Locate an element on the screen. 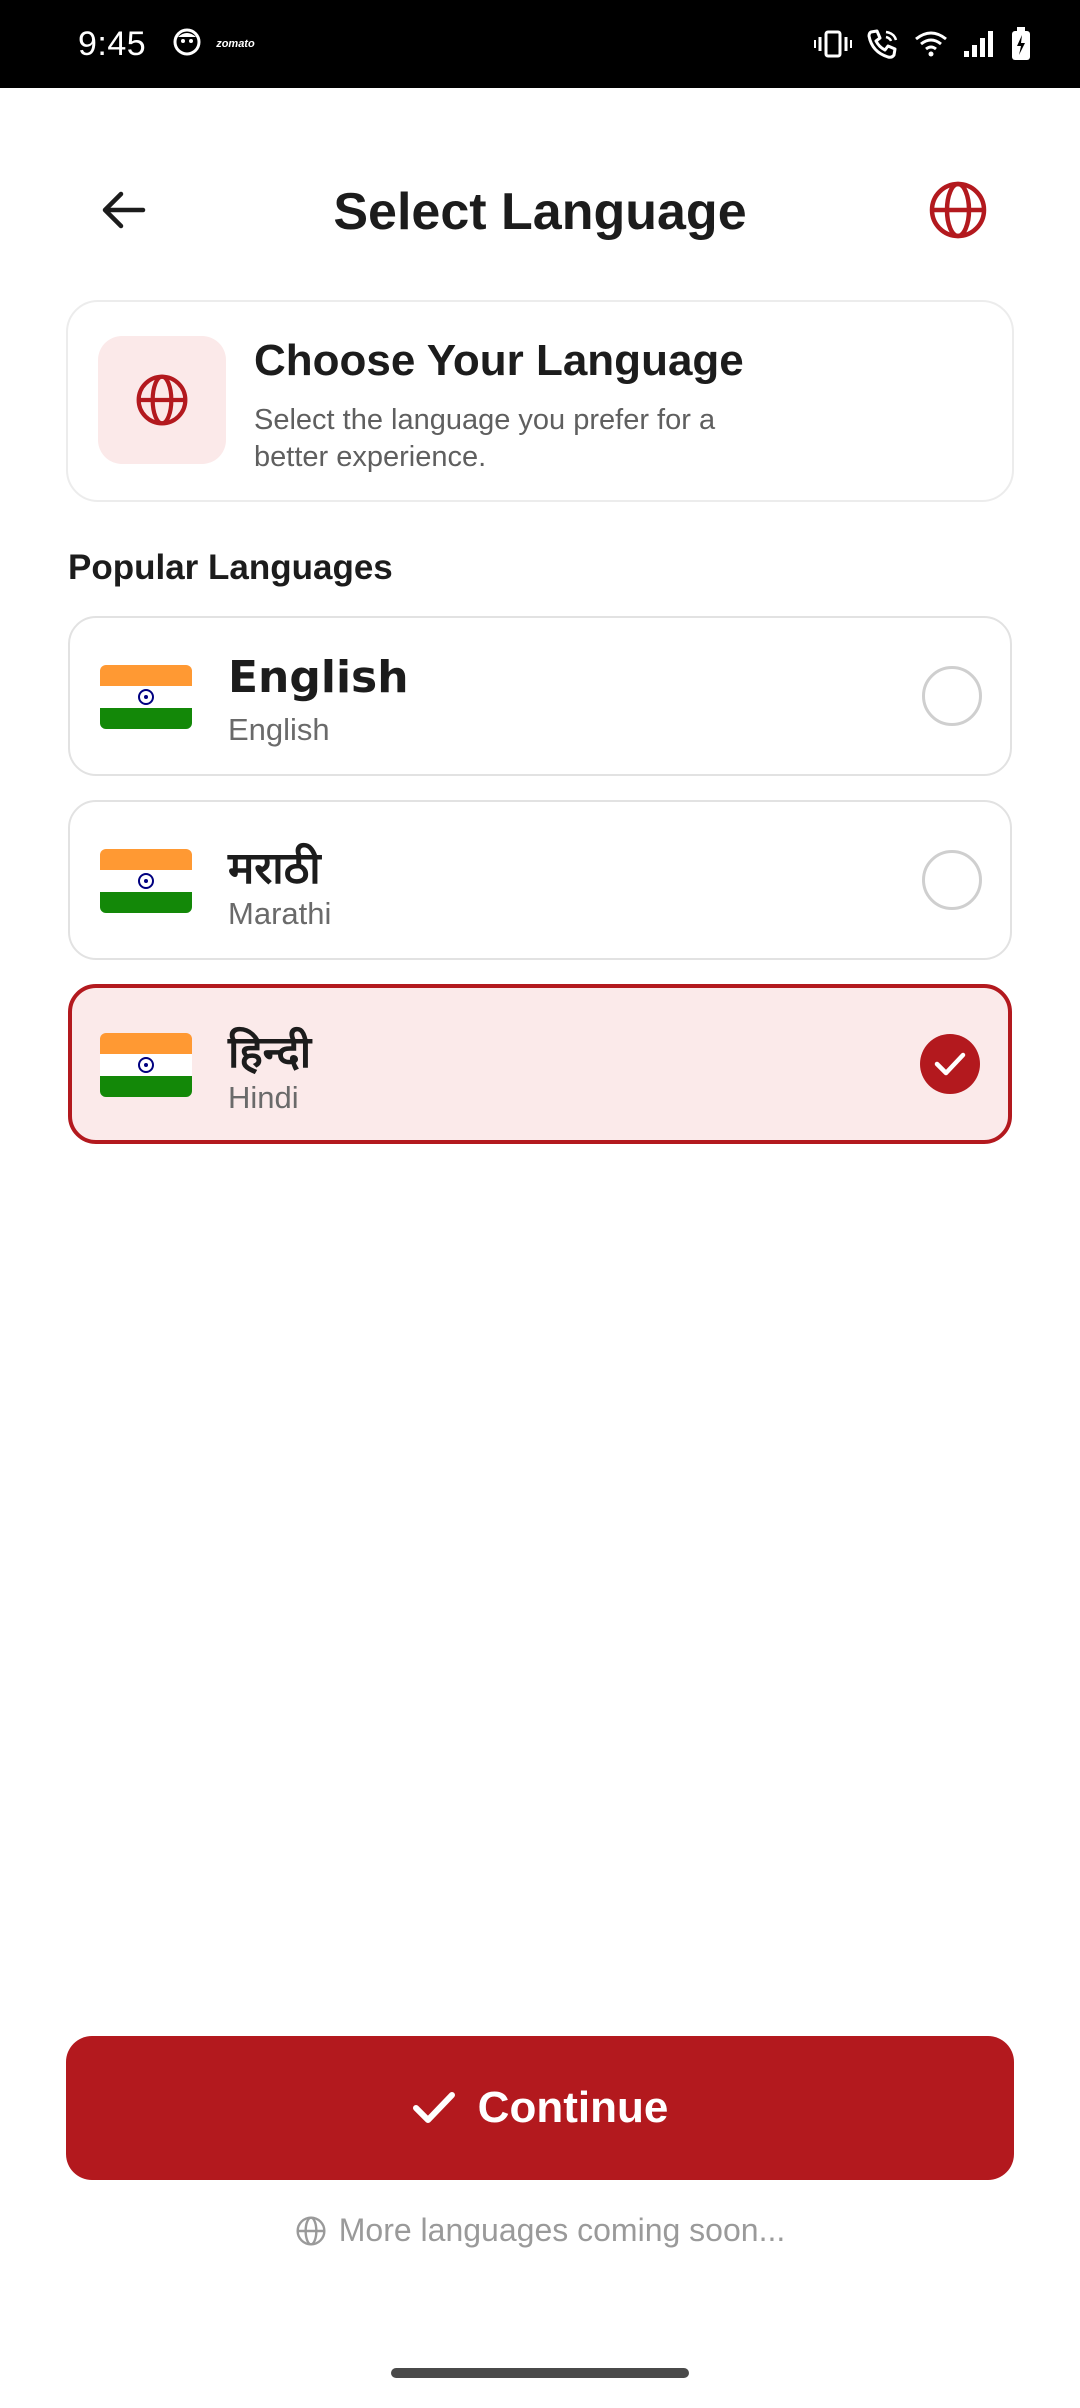 This screenshot has width=1080, height=2408. status-left-icons: zomato is located at coordinates (213, 44).